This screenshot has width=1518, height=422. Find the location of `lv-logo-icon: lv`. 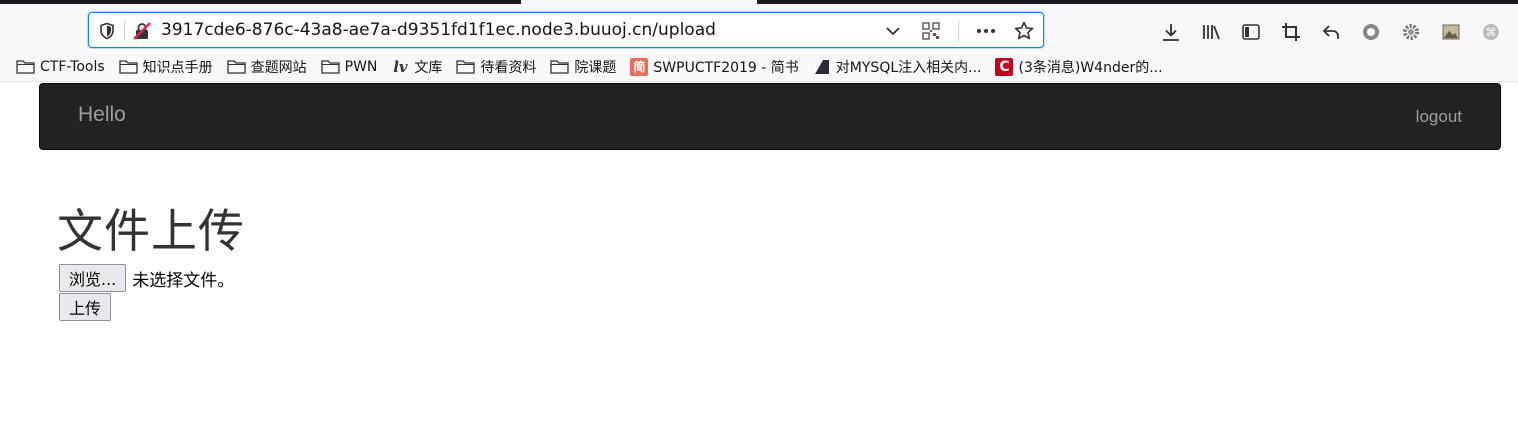

lv-logo-icon: lv is located at coordinates (400, 66).